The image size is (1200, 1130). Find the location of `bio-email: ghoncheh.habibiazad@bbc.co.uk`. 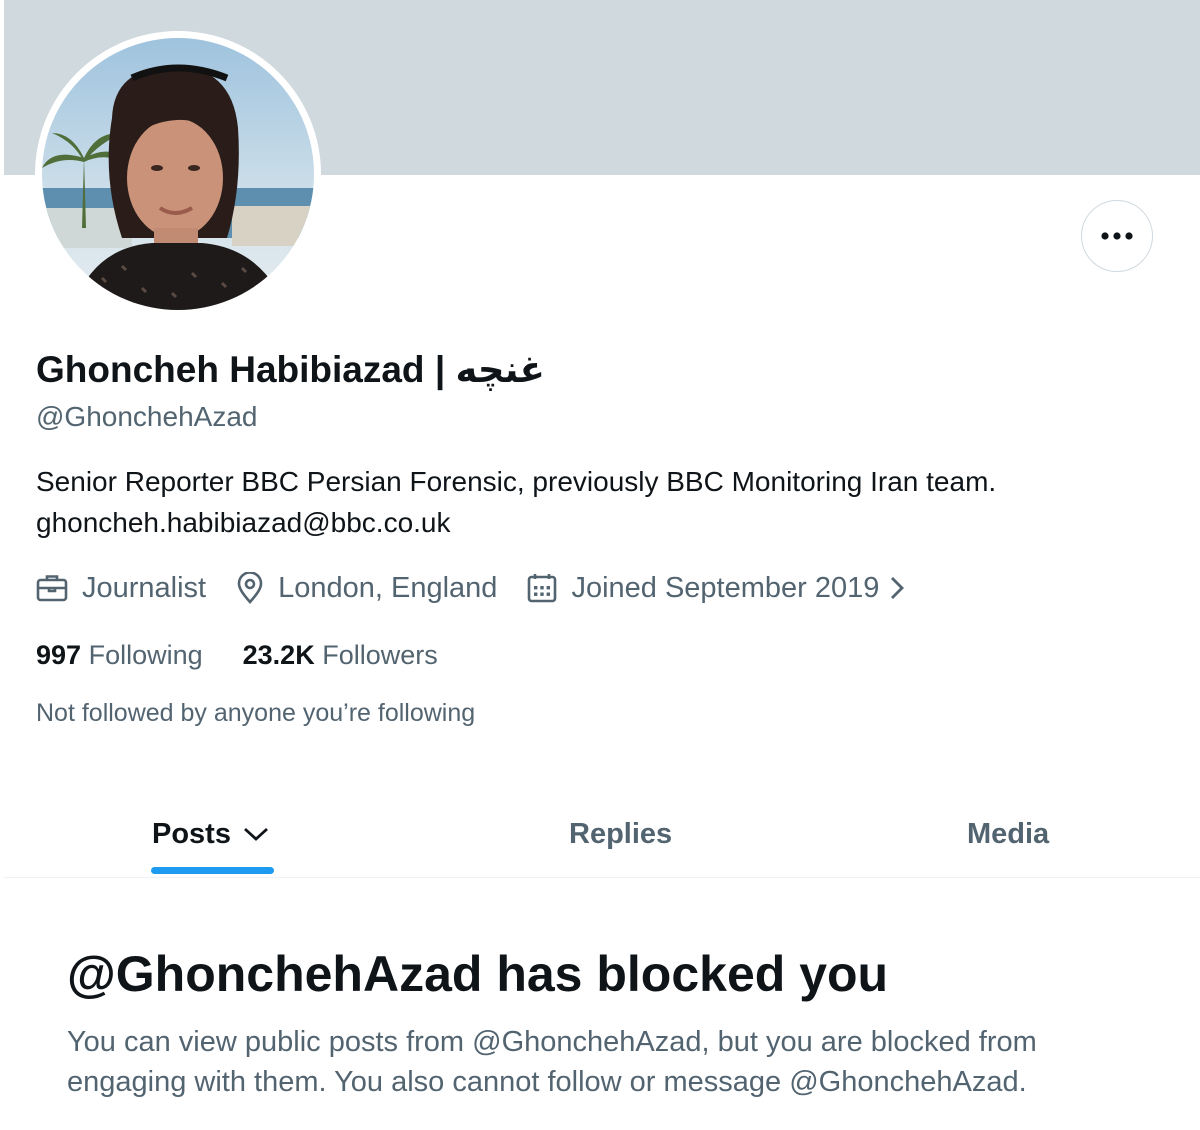

bio-email: ghoncheh.habibiazad@bbc.co.uk is located at coordinates (243, 522).